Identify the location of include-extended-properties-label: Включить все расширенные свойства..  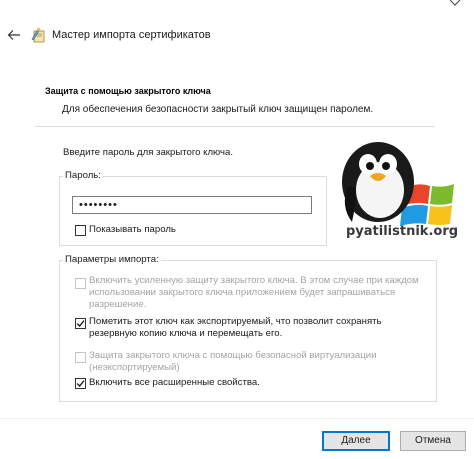
(259, 383).